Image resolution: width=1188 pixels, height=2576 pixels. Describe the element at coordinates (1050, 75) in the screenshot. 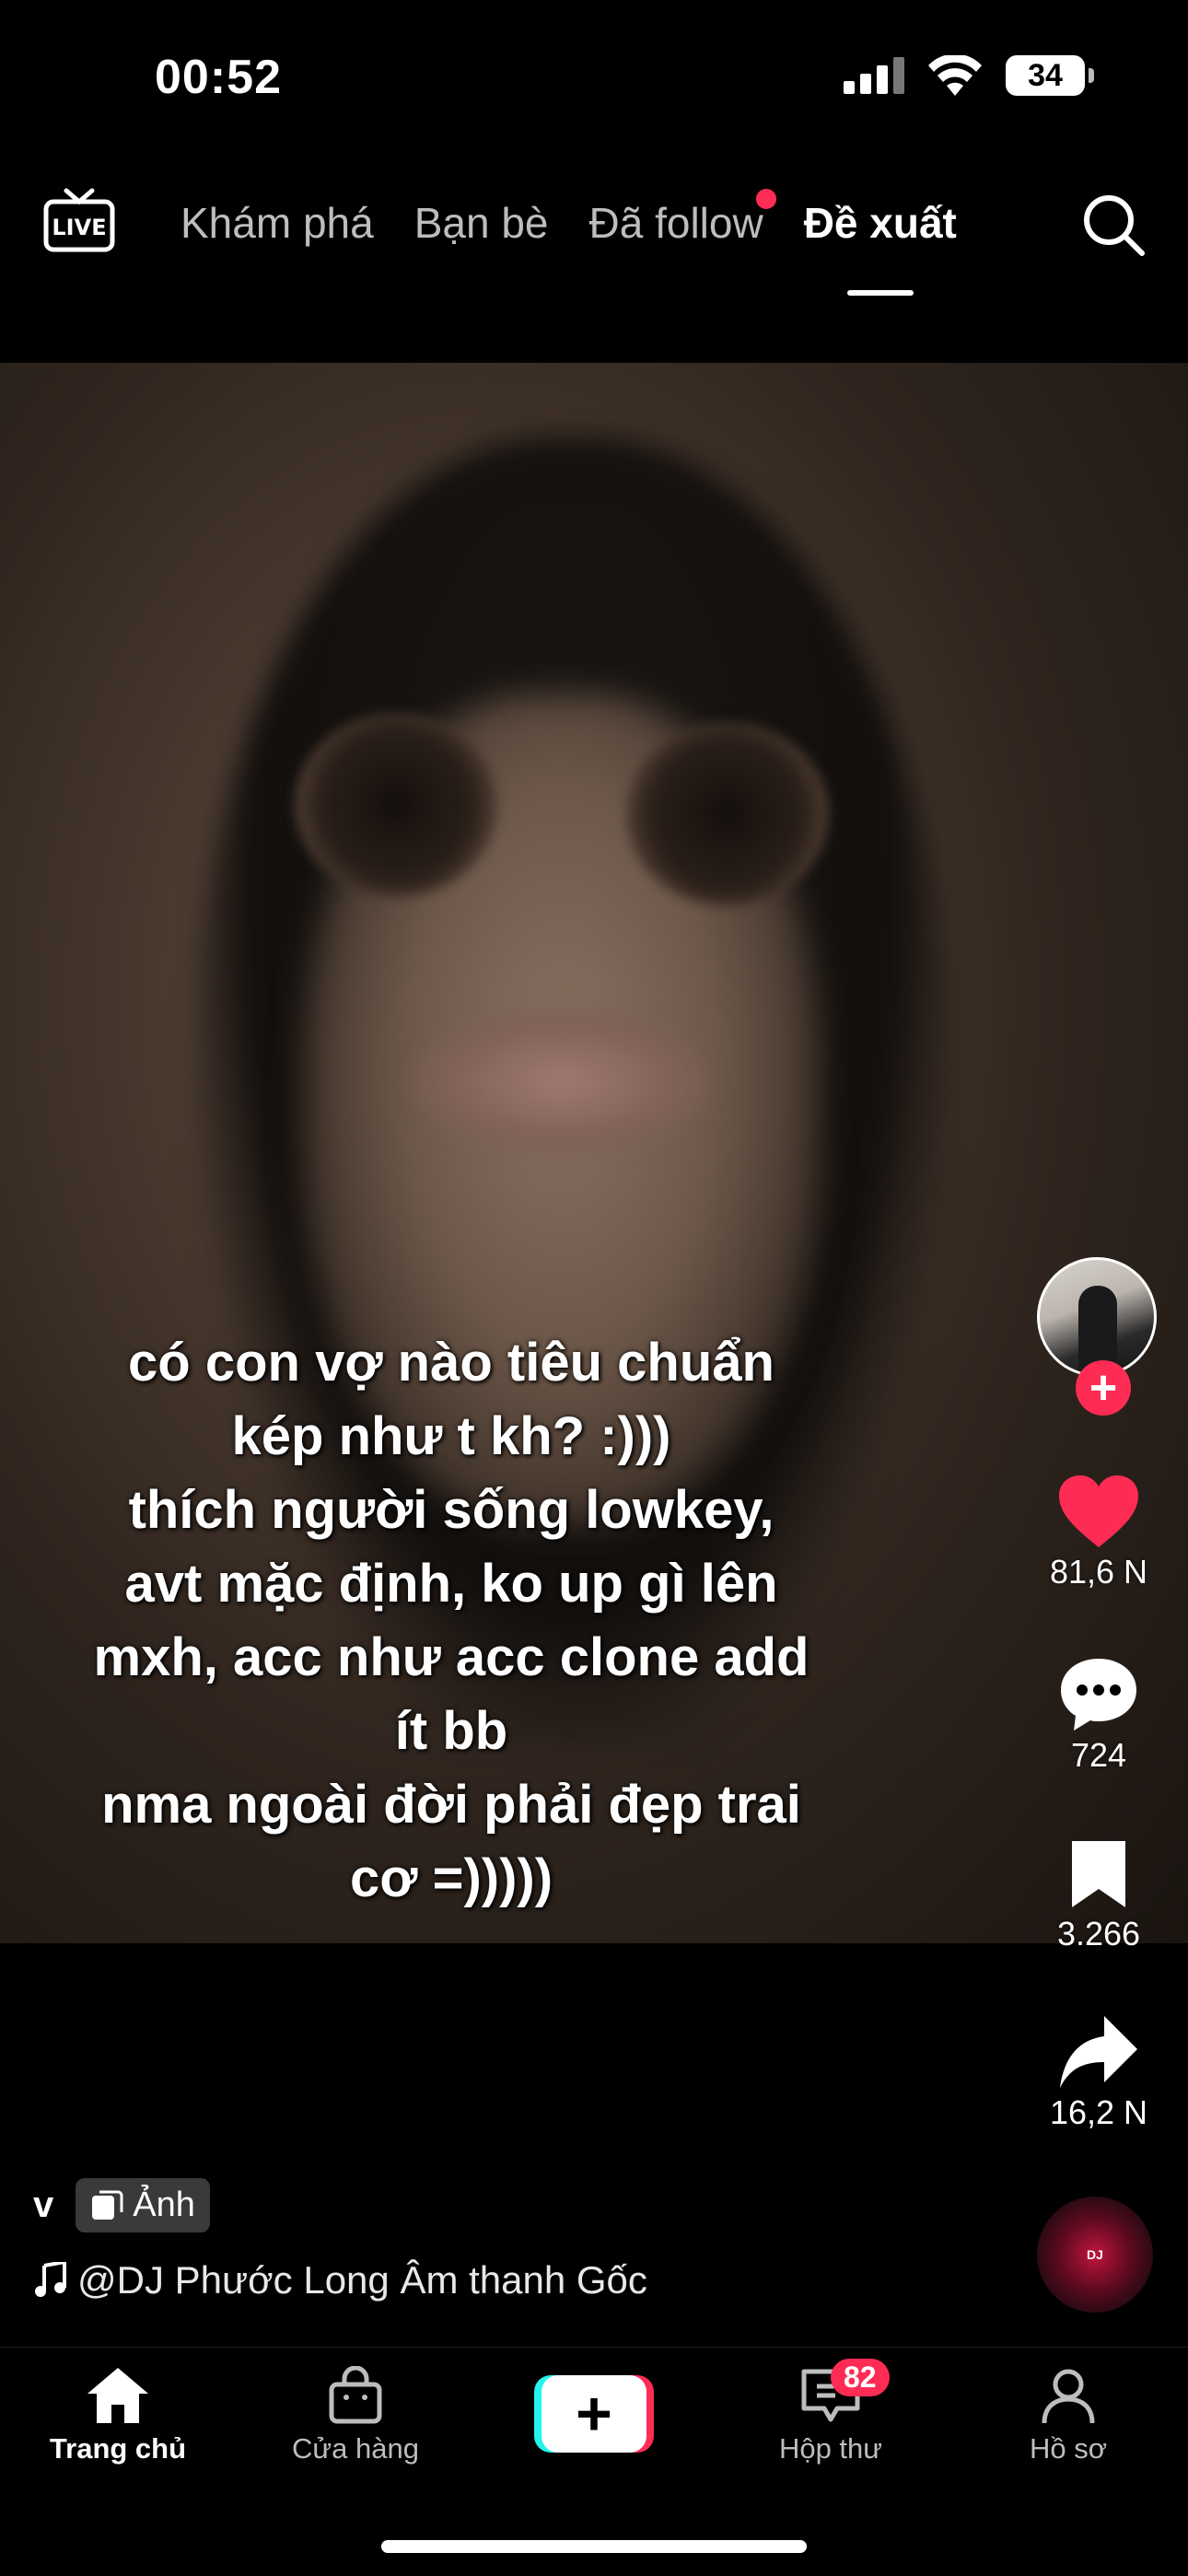

I see `battery-indicator: 34` at that location.